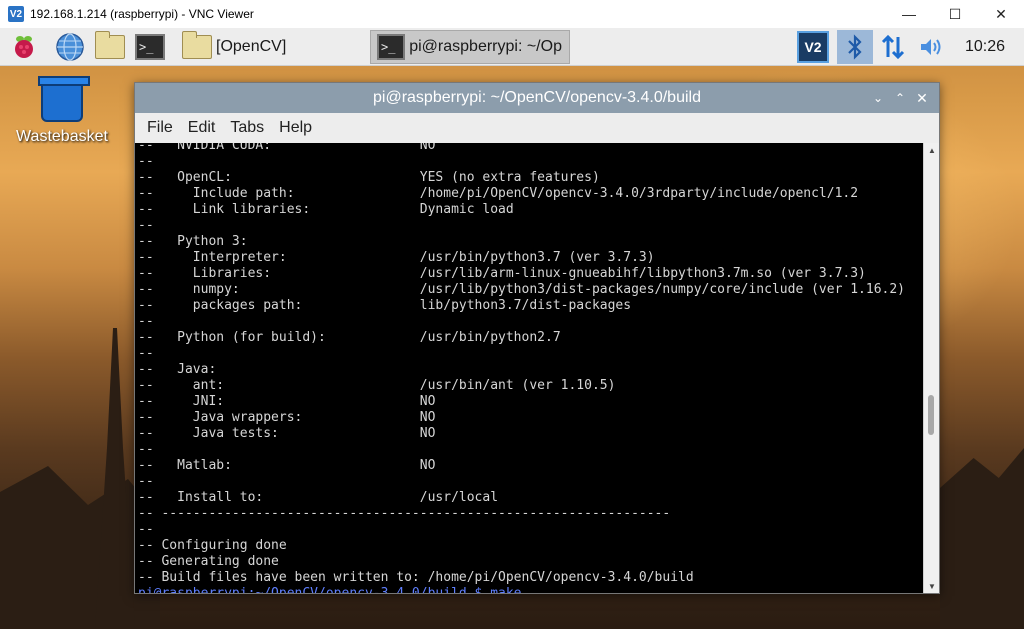 This screenshot has width=1024, height=629. Describe the element at coordinates (932, 586) in the screenshot. I see `scroll-down-arrow-icon: ▼` at that location.